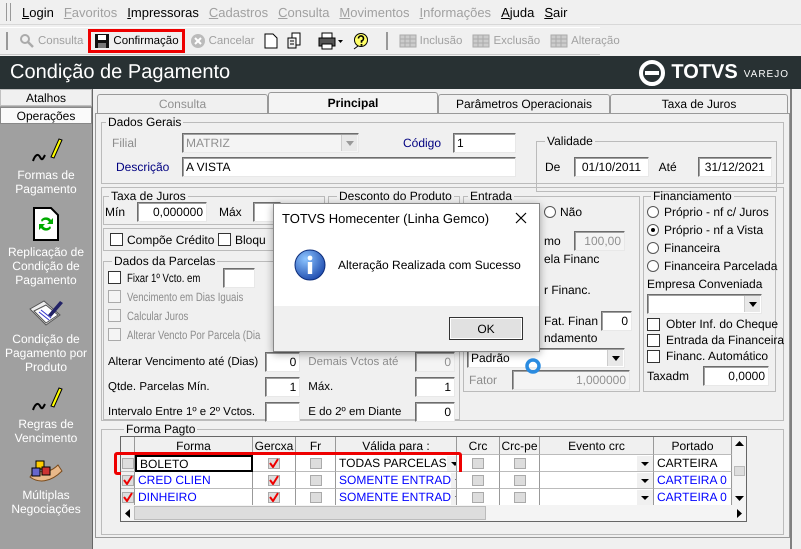 The image size is (801, 549). I want to click on scroll-down-icon, so click(739, 499).